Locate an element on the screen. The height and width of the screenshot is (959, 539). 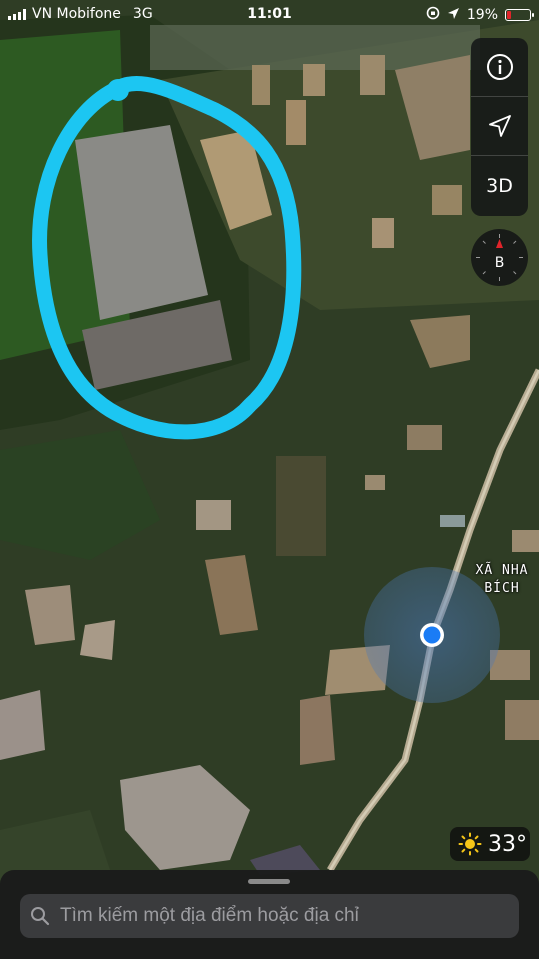
search-icon is located at coordinates (40, 916).